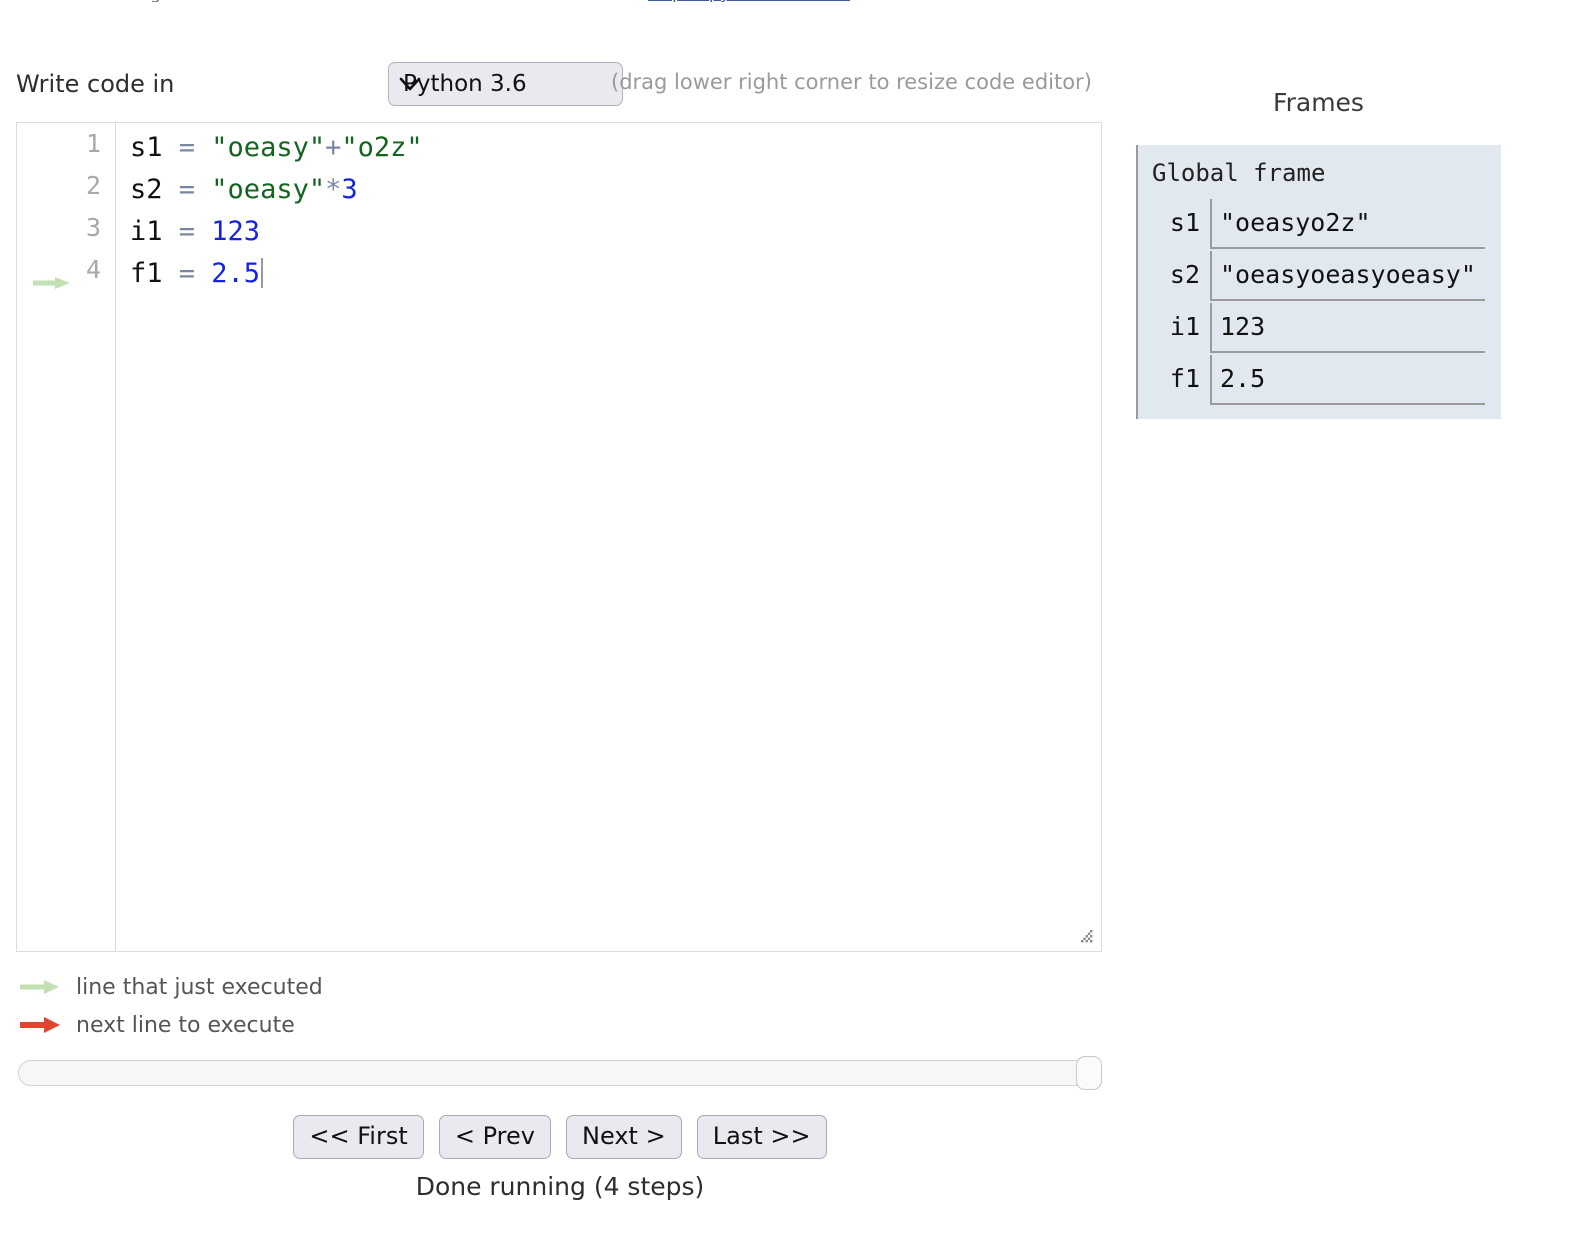  I want to click on variable-name: s1, so click(1184, 222).